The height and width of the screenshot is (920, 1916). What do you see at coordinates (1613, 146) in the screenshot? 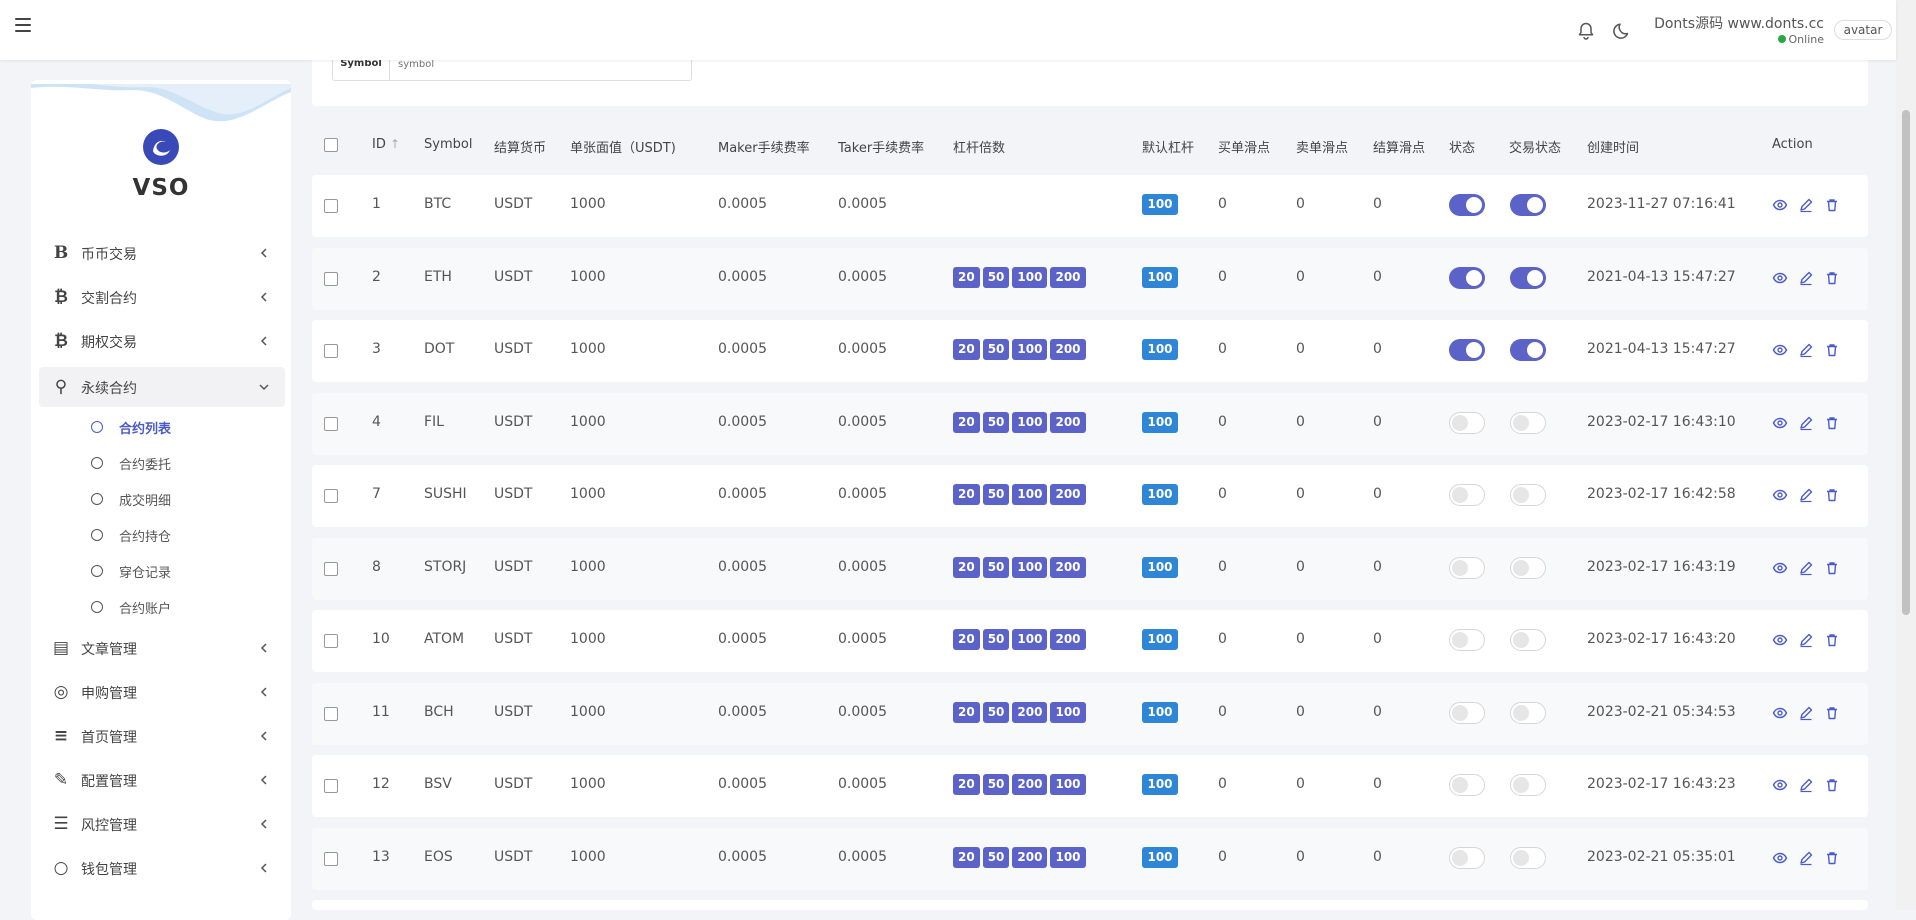
I see `column-header-created-time: 创建时间` at bounding box center [1613, 146].